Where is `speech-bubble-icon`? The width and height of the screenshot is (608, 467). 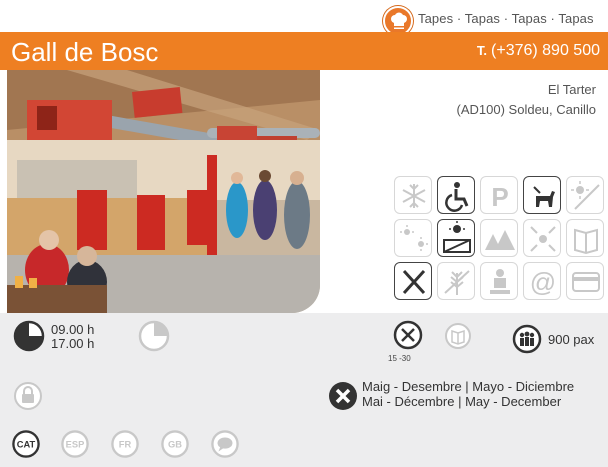 speech-bubble-icon is located at coordinates (225, 446).